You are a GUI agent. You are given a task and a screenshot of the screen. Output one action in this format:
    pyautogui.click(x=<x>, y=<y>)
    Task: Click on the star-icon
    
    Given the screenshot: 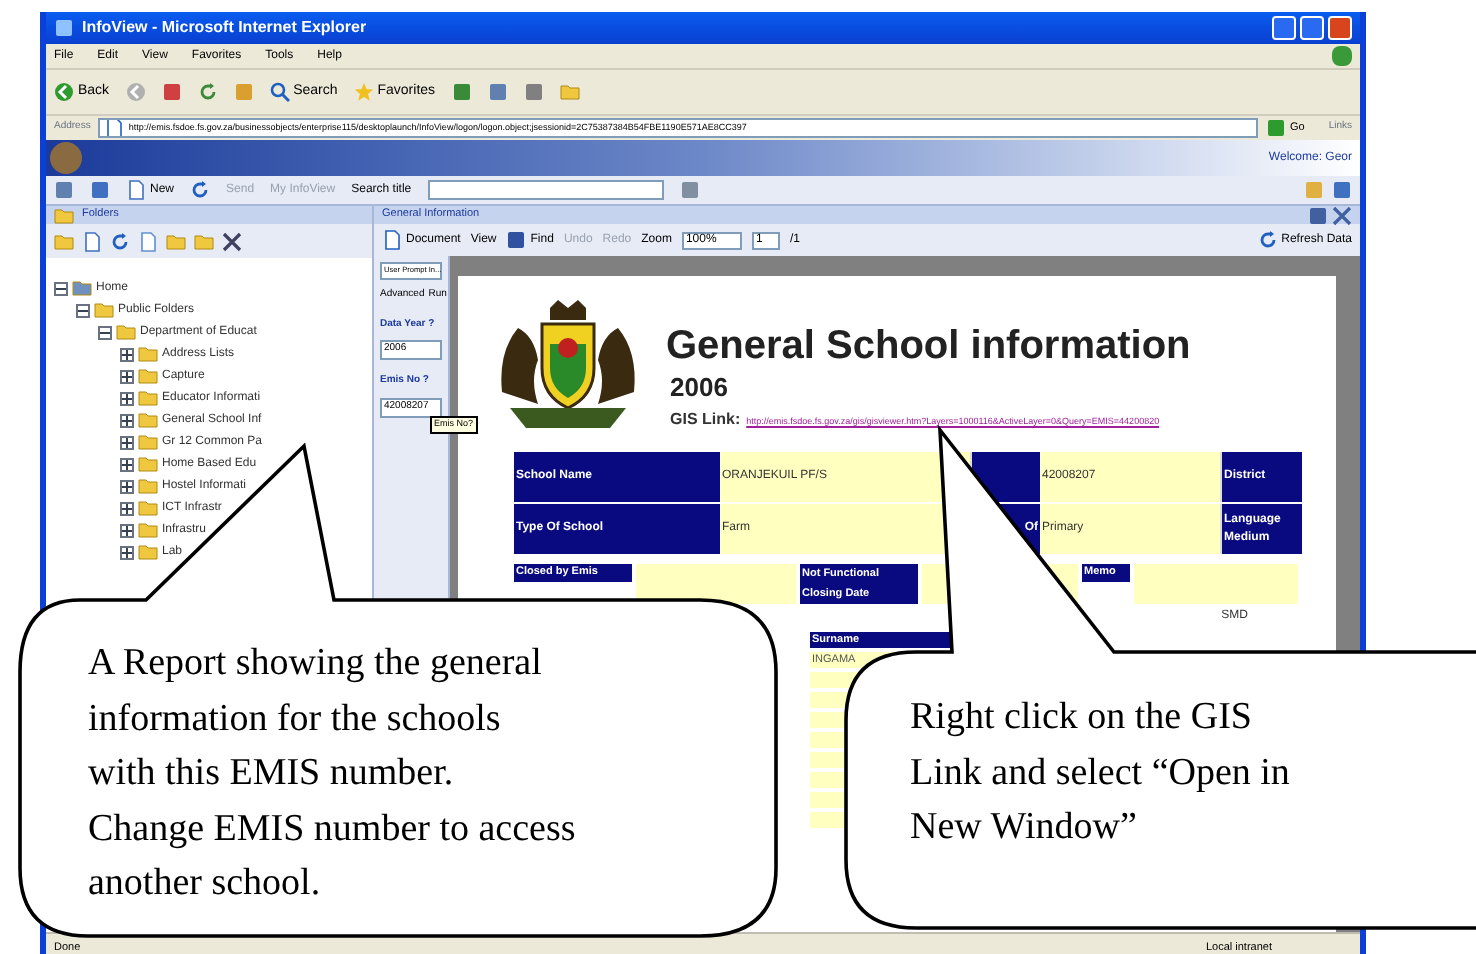 What is the action you would take?
    pyautogui.click(x=363, y=92)
    